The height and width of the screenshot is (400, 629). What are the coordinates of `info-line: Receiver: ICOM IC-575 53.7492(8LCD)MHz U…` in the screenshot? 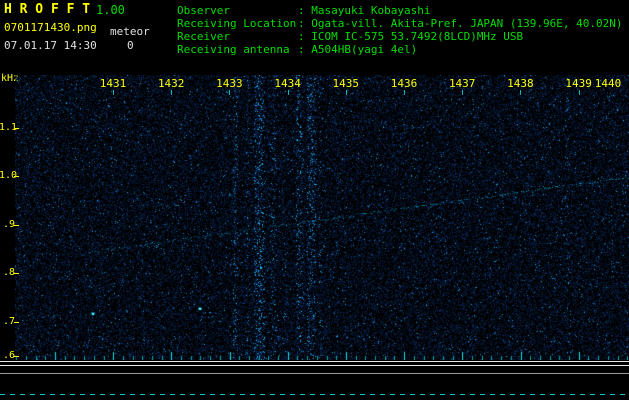 It's located at (400, 36).